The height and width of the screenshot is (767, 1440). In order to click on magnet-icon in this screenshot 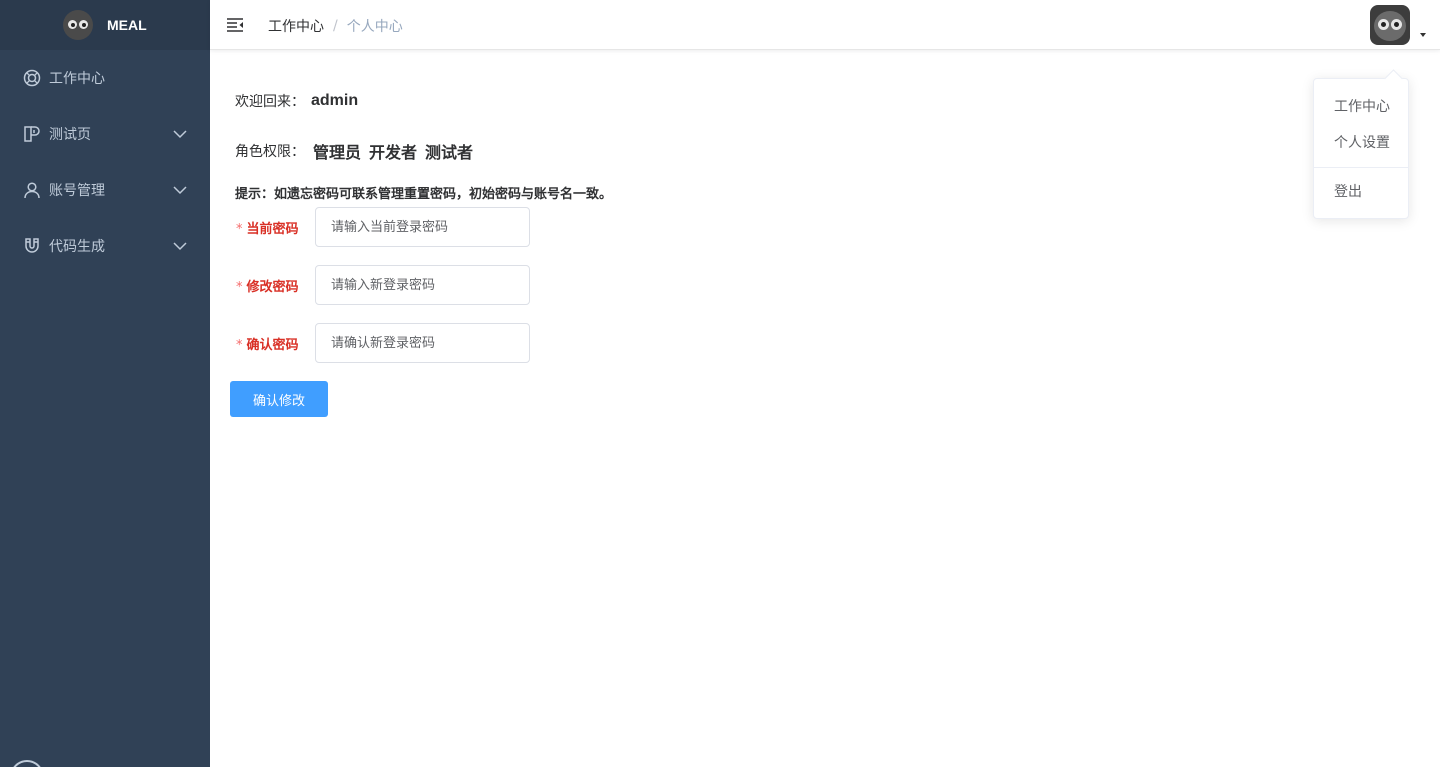, I will do `click(32, 246)`.